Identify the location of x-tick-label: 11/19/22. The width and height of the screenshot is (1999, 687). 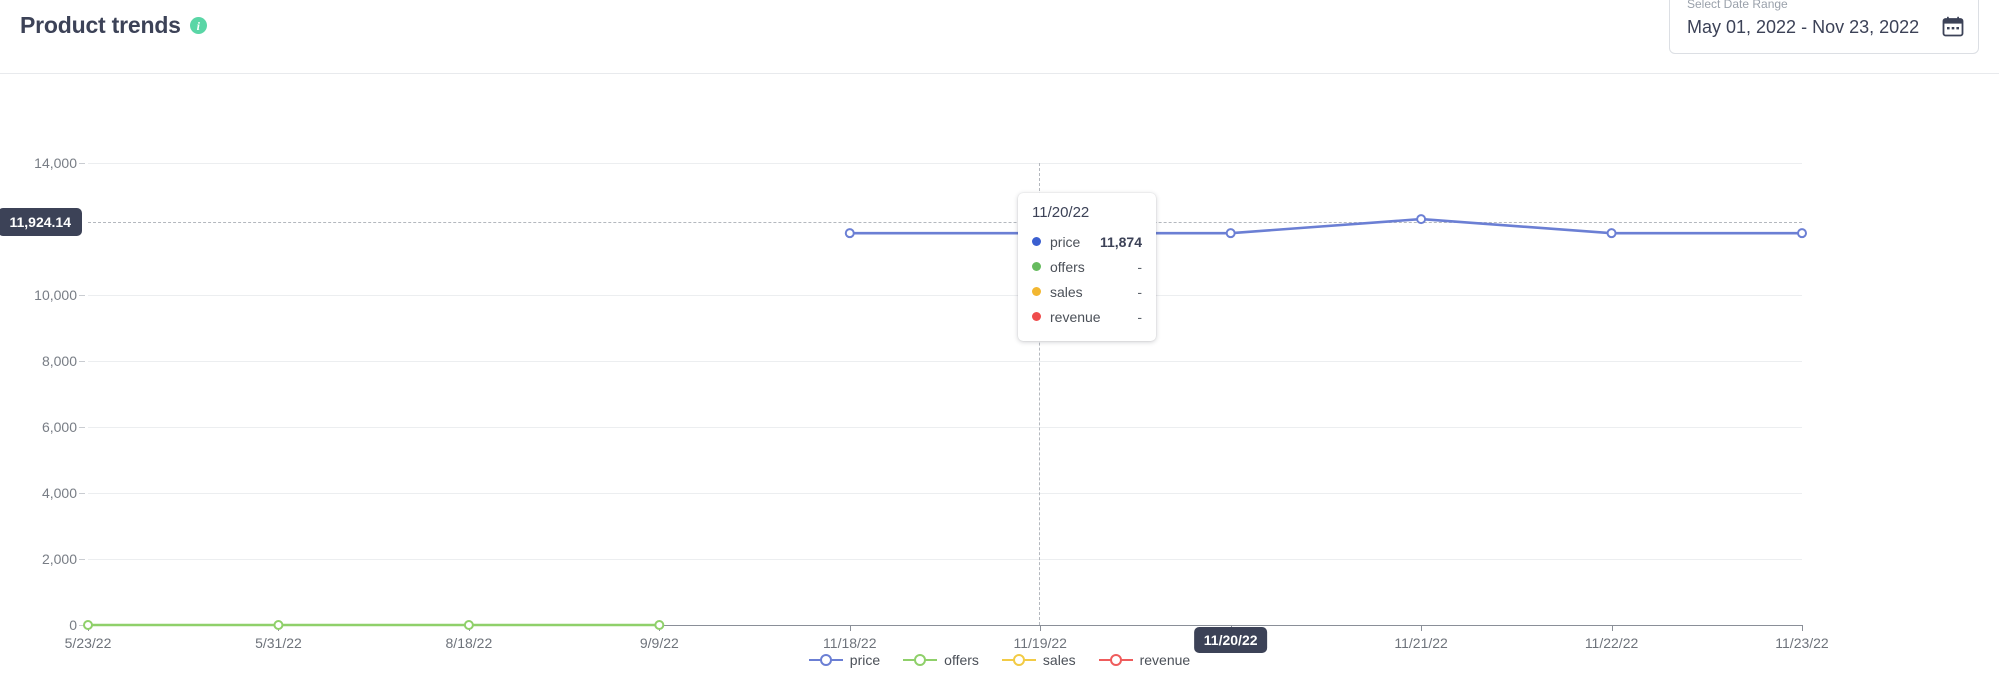
(1040, 643).